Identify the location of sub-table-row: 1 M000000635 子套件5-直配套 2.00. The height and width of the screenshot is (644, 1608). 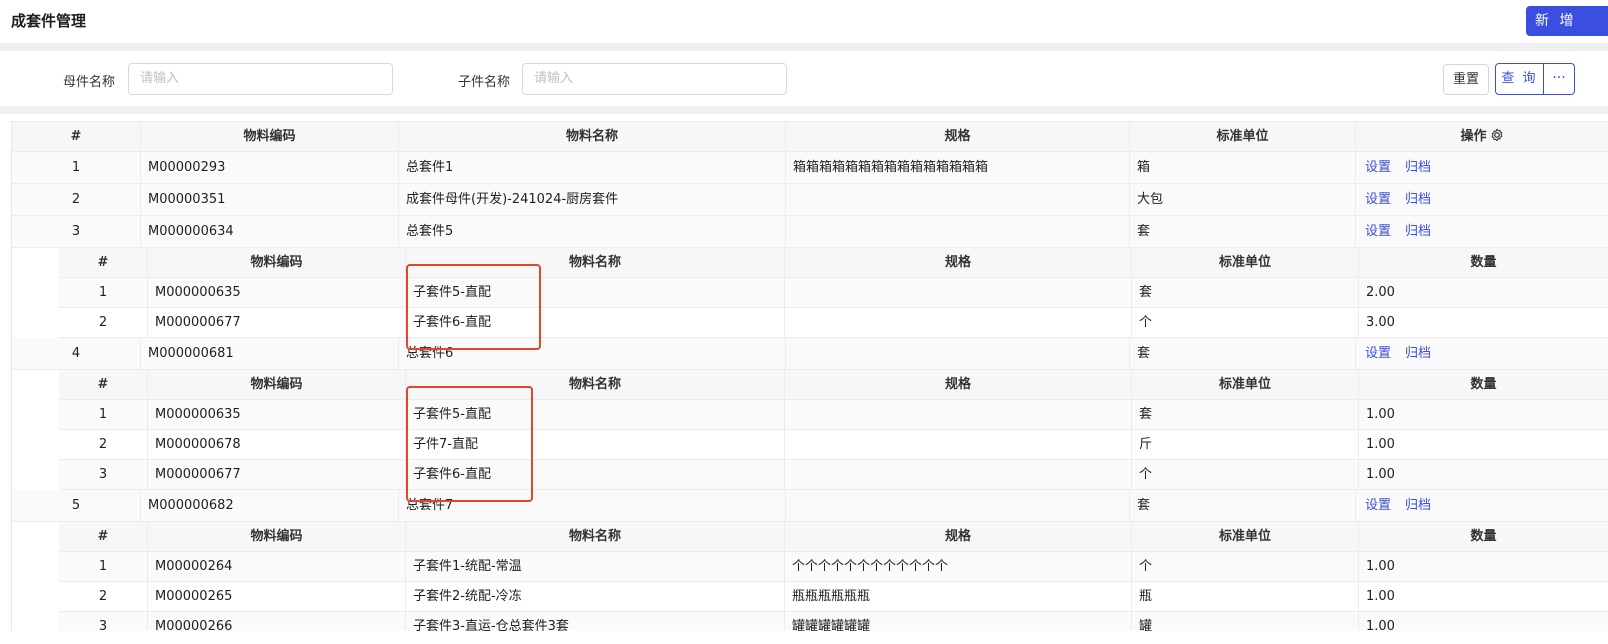
(833, 293).